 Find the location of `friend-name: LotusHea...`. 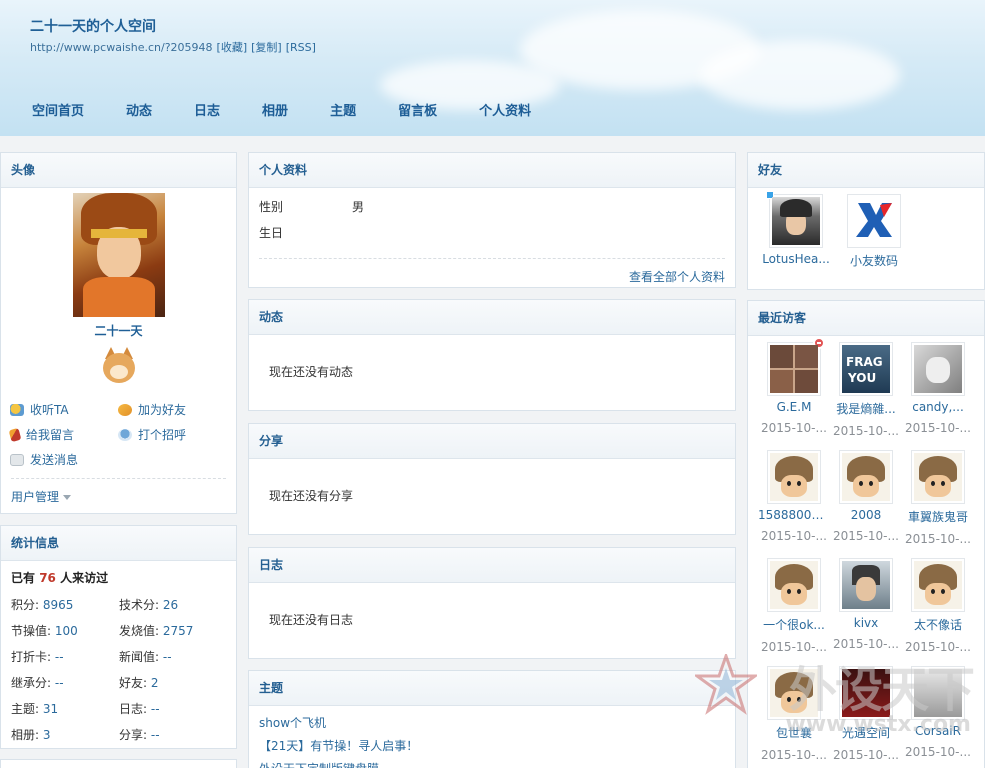

friend-name: LotusHea... is located at coordinates (796, 259).